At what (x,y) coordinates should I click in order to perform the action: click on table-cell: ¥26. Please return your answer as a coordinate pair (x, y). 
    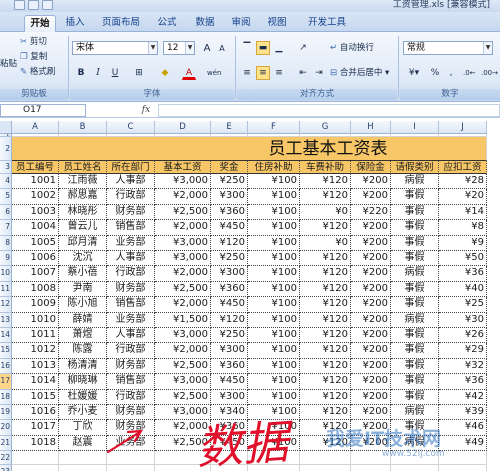
    Looking at the image, I should click on (463, 336).